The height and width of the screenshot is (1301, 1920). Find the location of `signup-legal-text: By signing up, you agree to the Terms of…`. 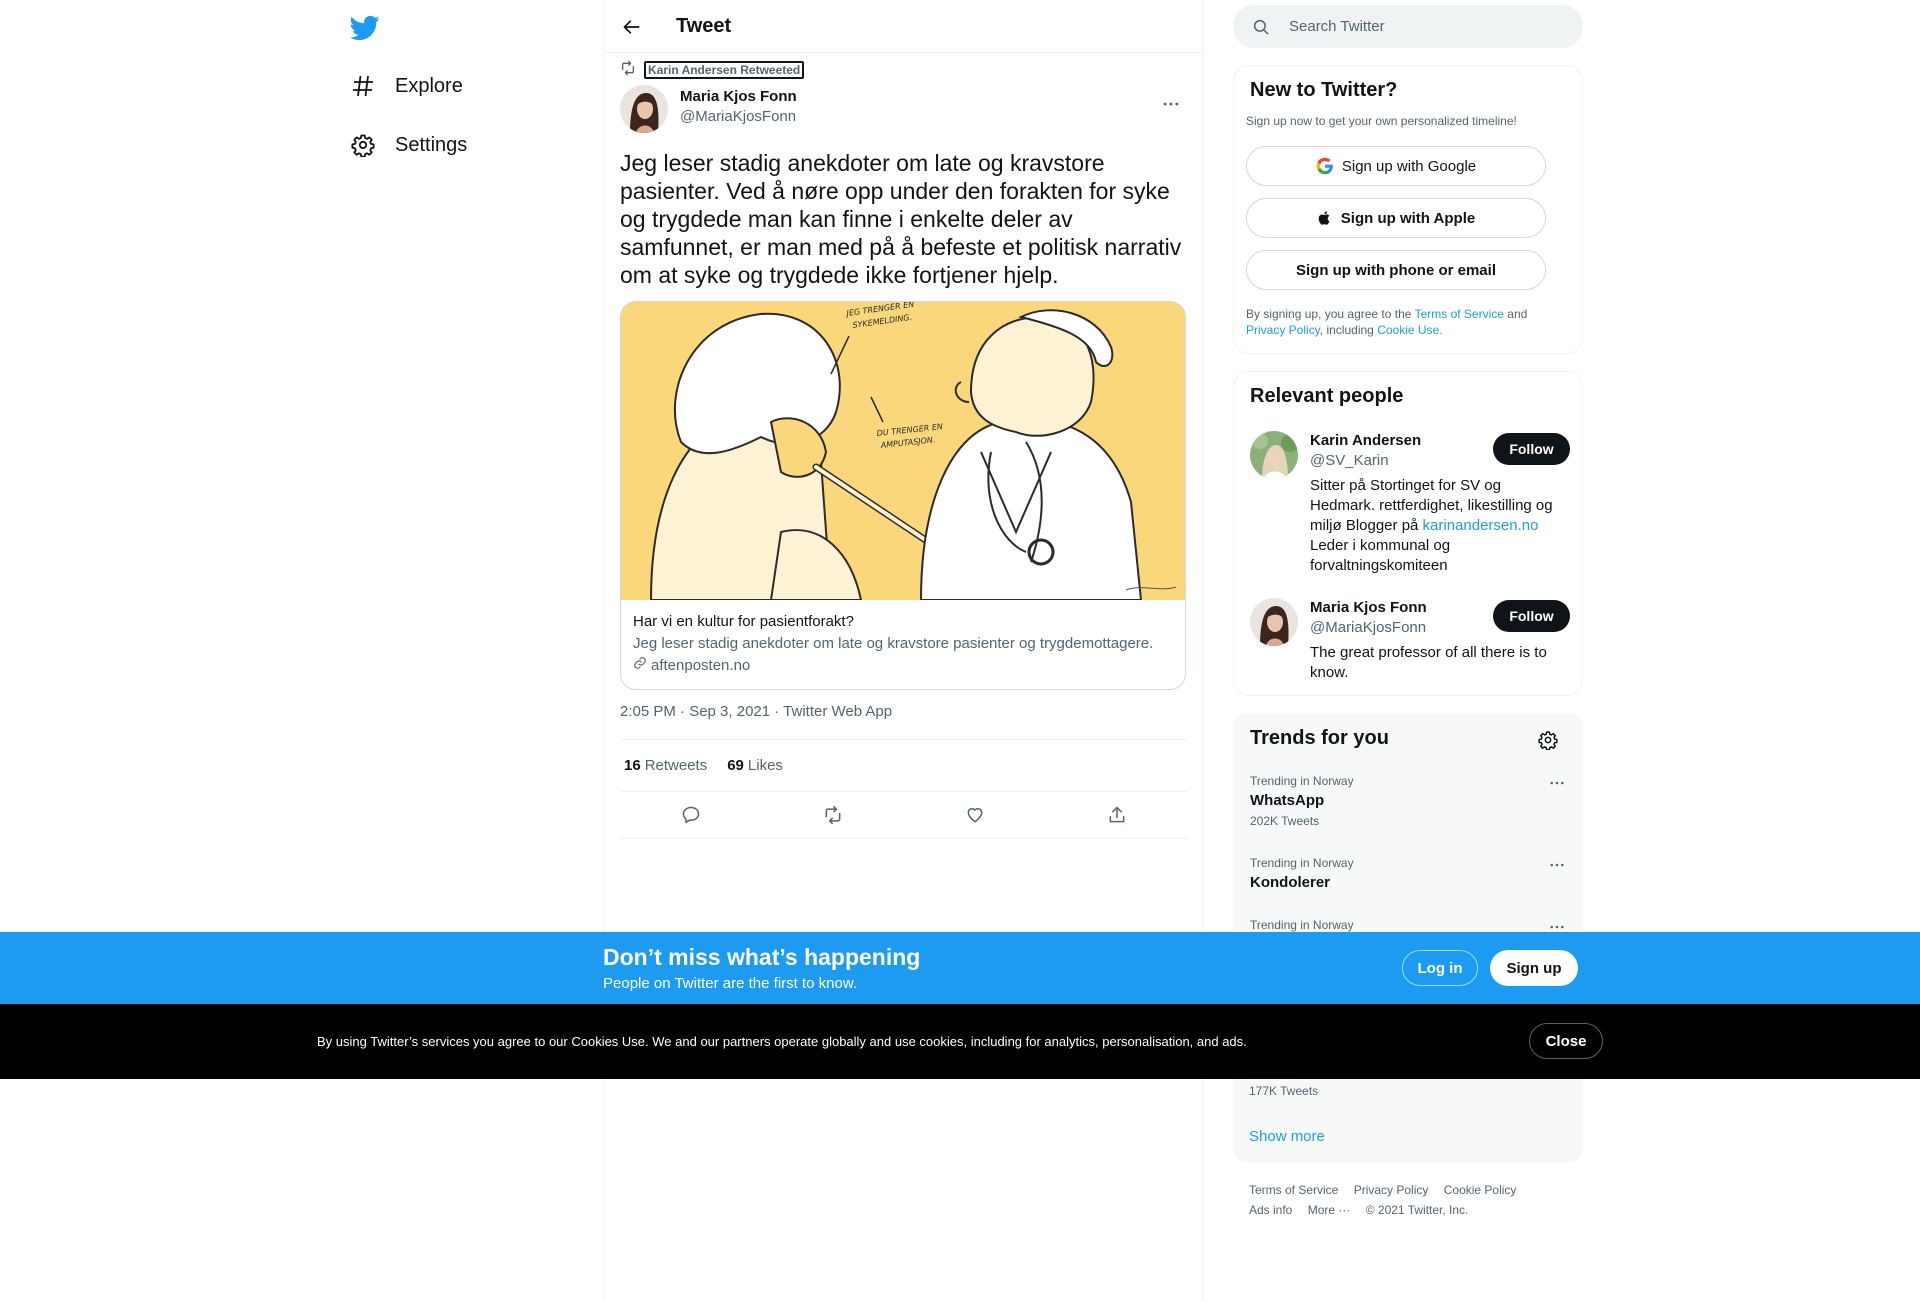

signup-legal-text: By signing up, you agree to the Terms of… is located at coordinates (1401, 322).